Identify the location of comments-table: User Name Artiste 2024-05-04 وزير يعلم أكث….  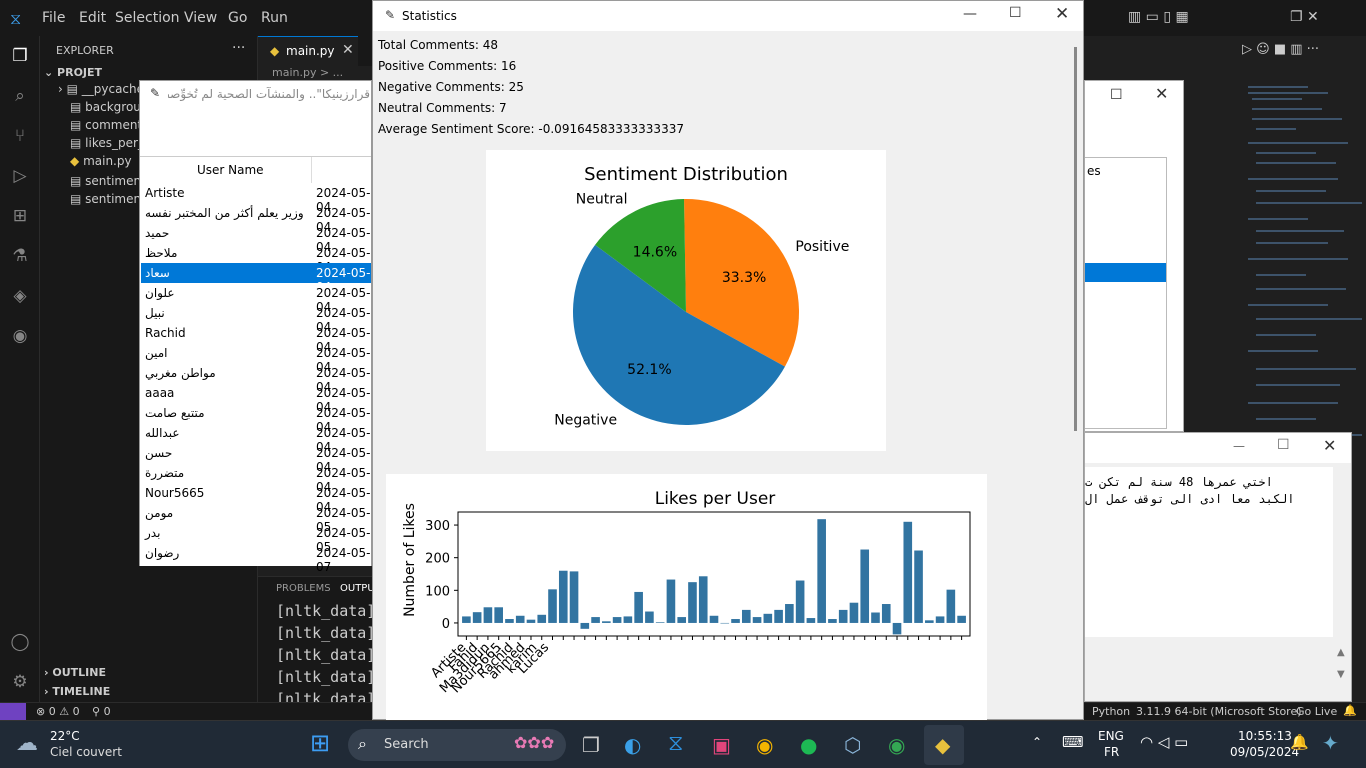
(255, 365).